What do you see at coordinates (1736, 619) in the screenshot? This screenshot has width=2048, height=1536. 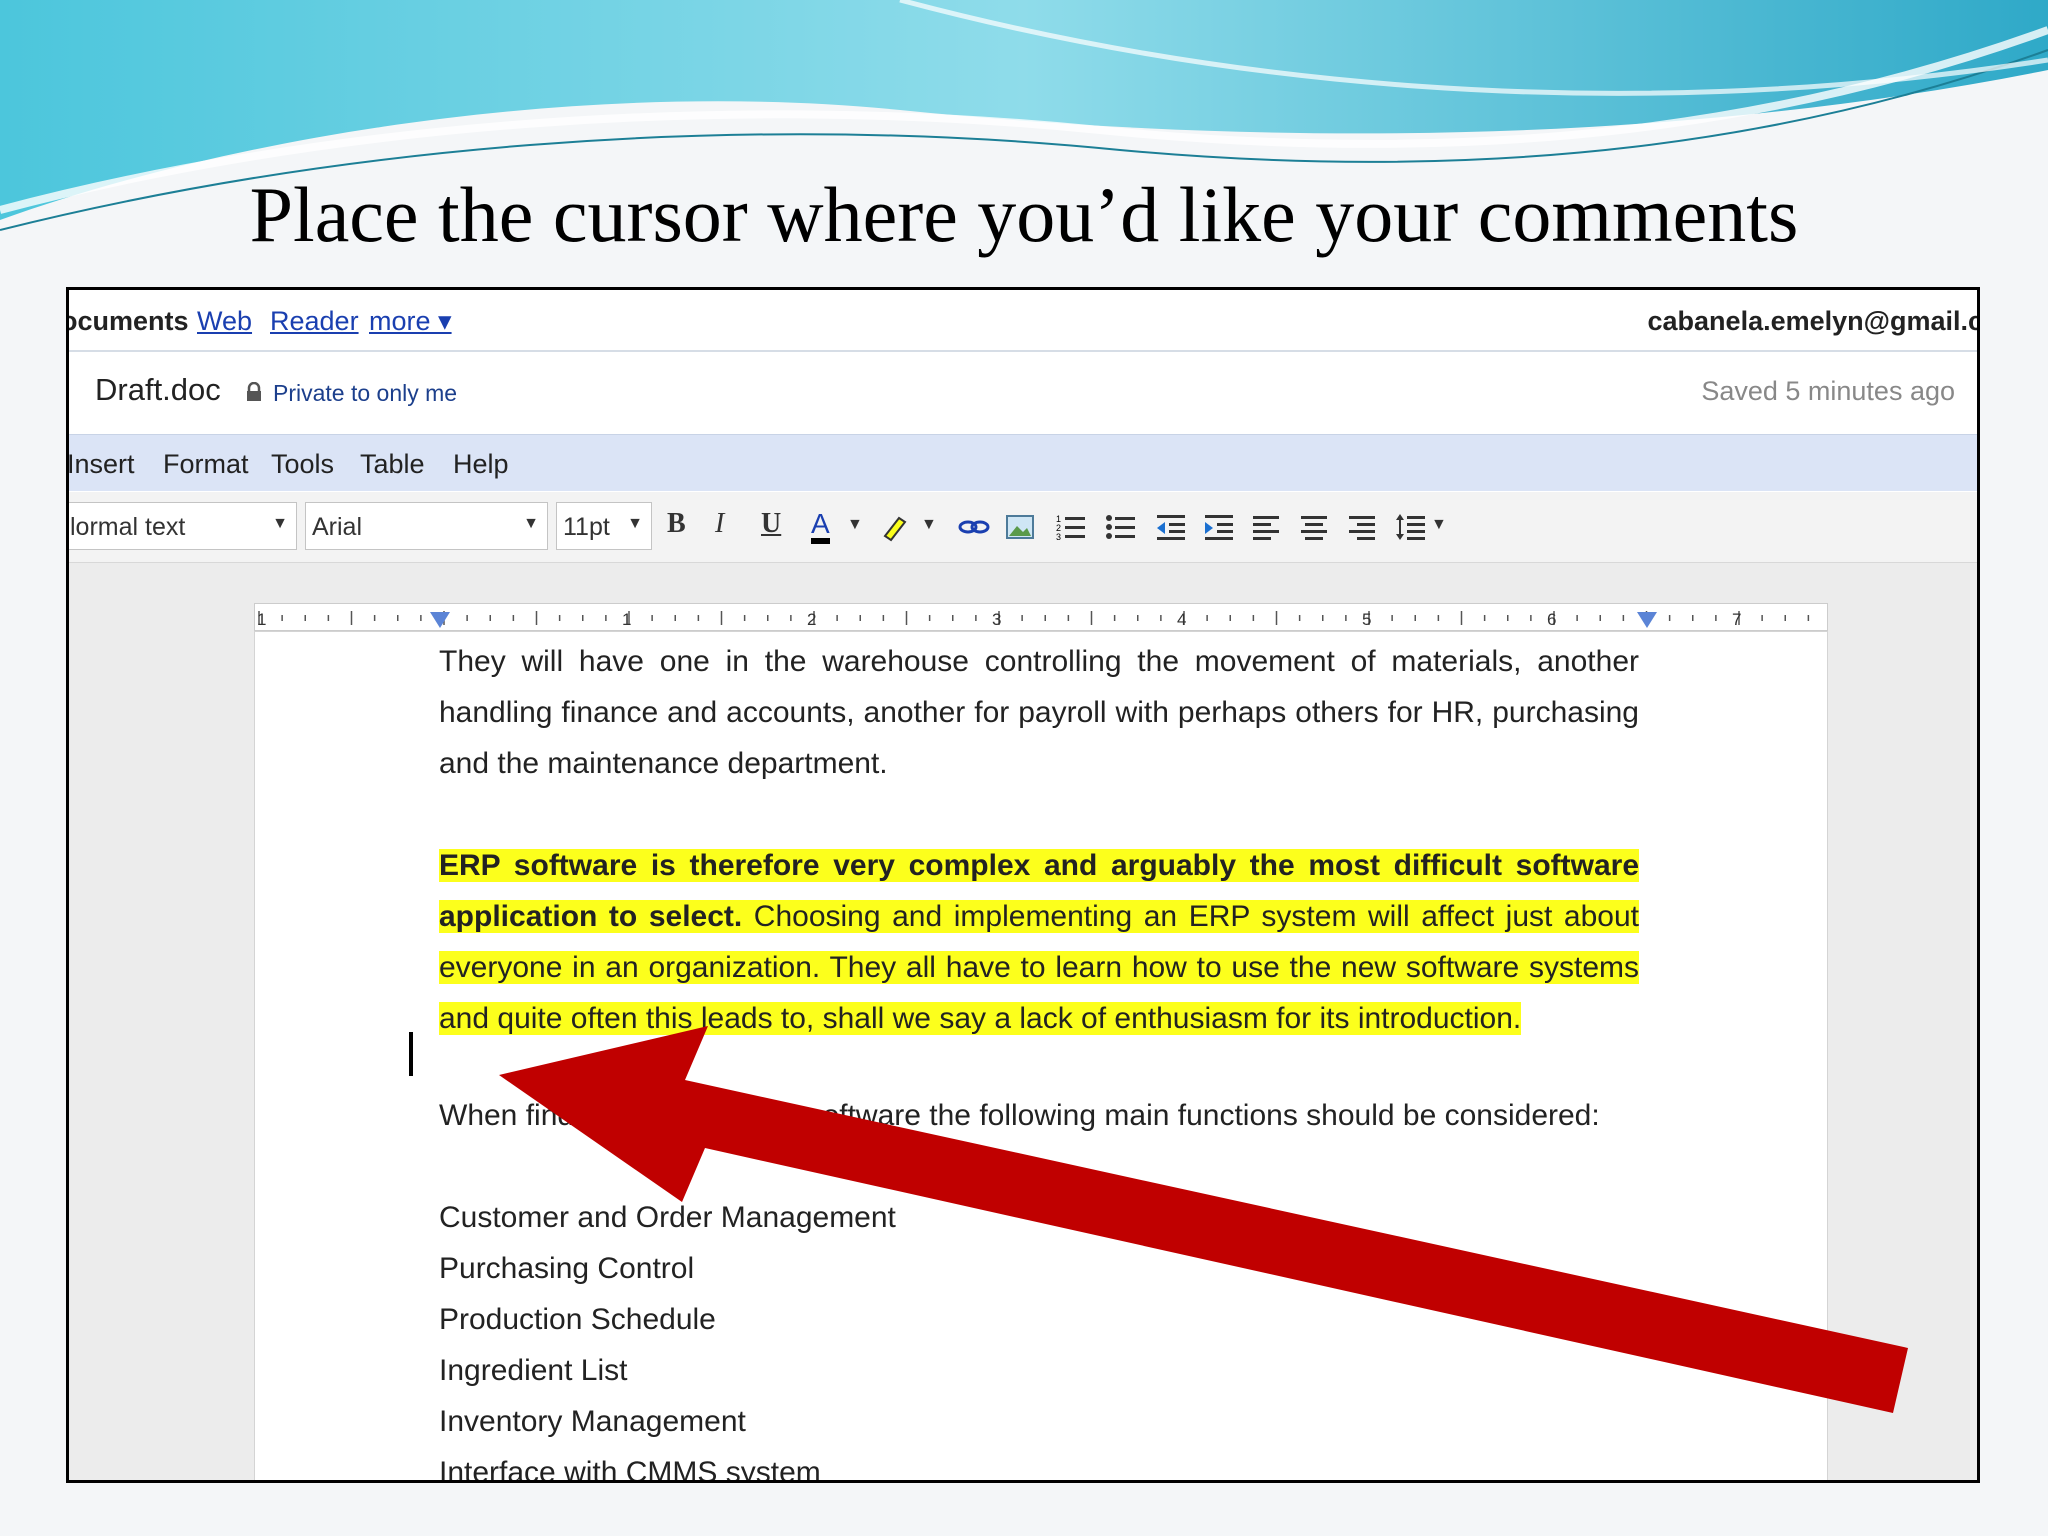 I see `ruler-label: 7` at bounding box center [1736, 619].